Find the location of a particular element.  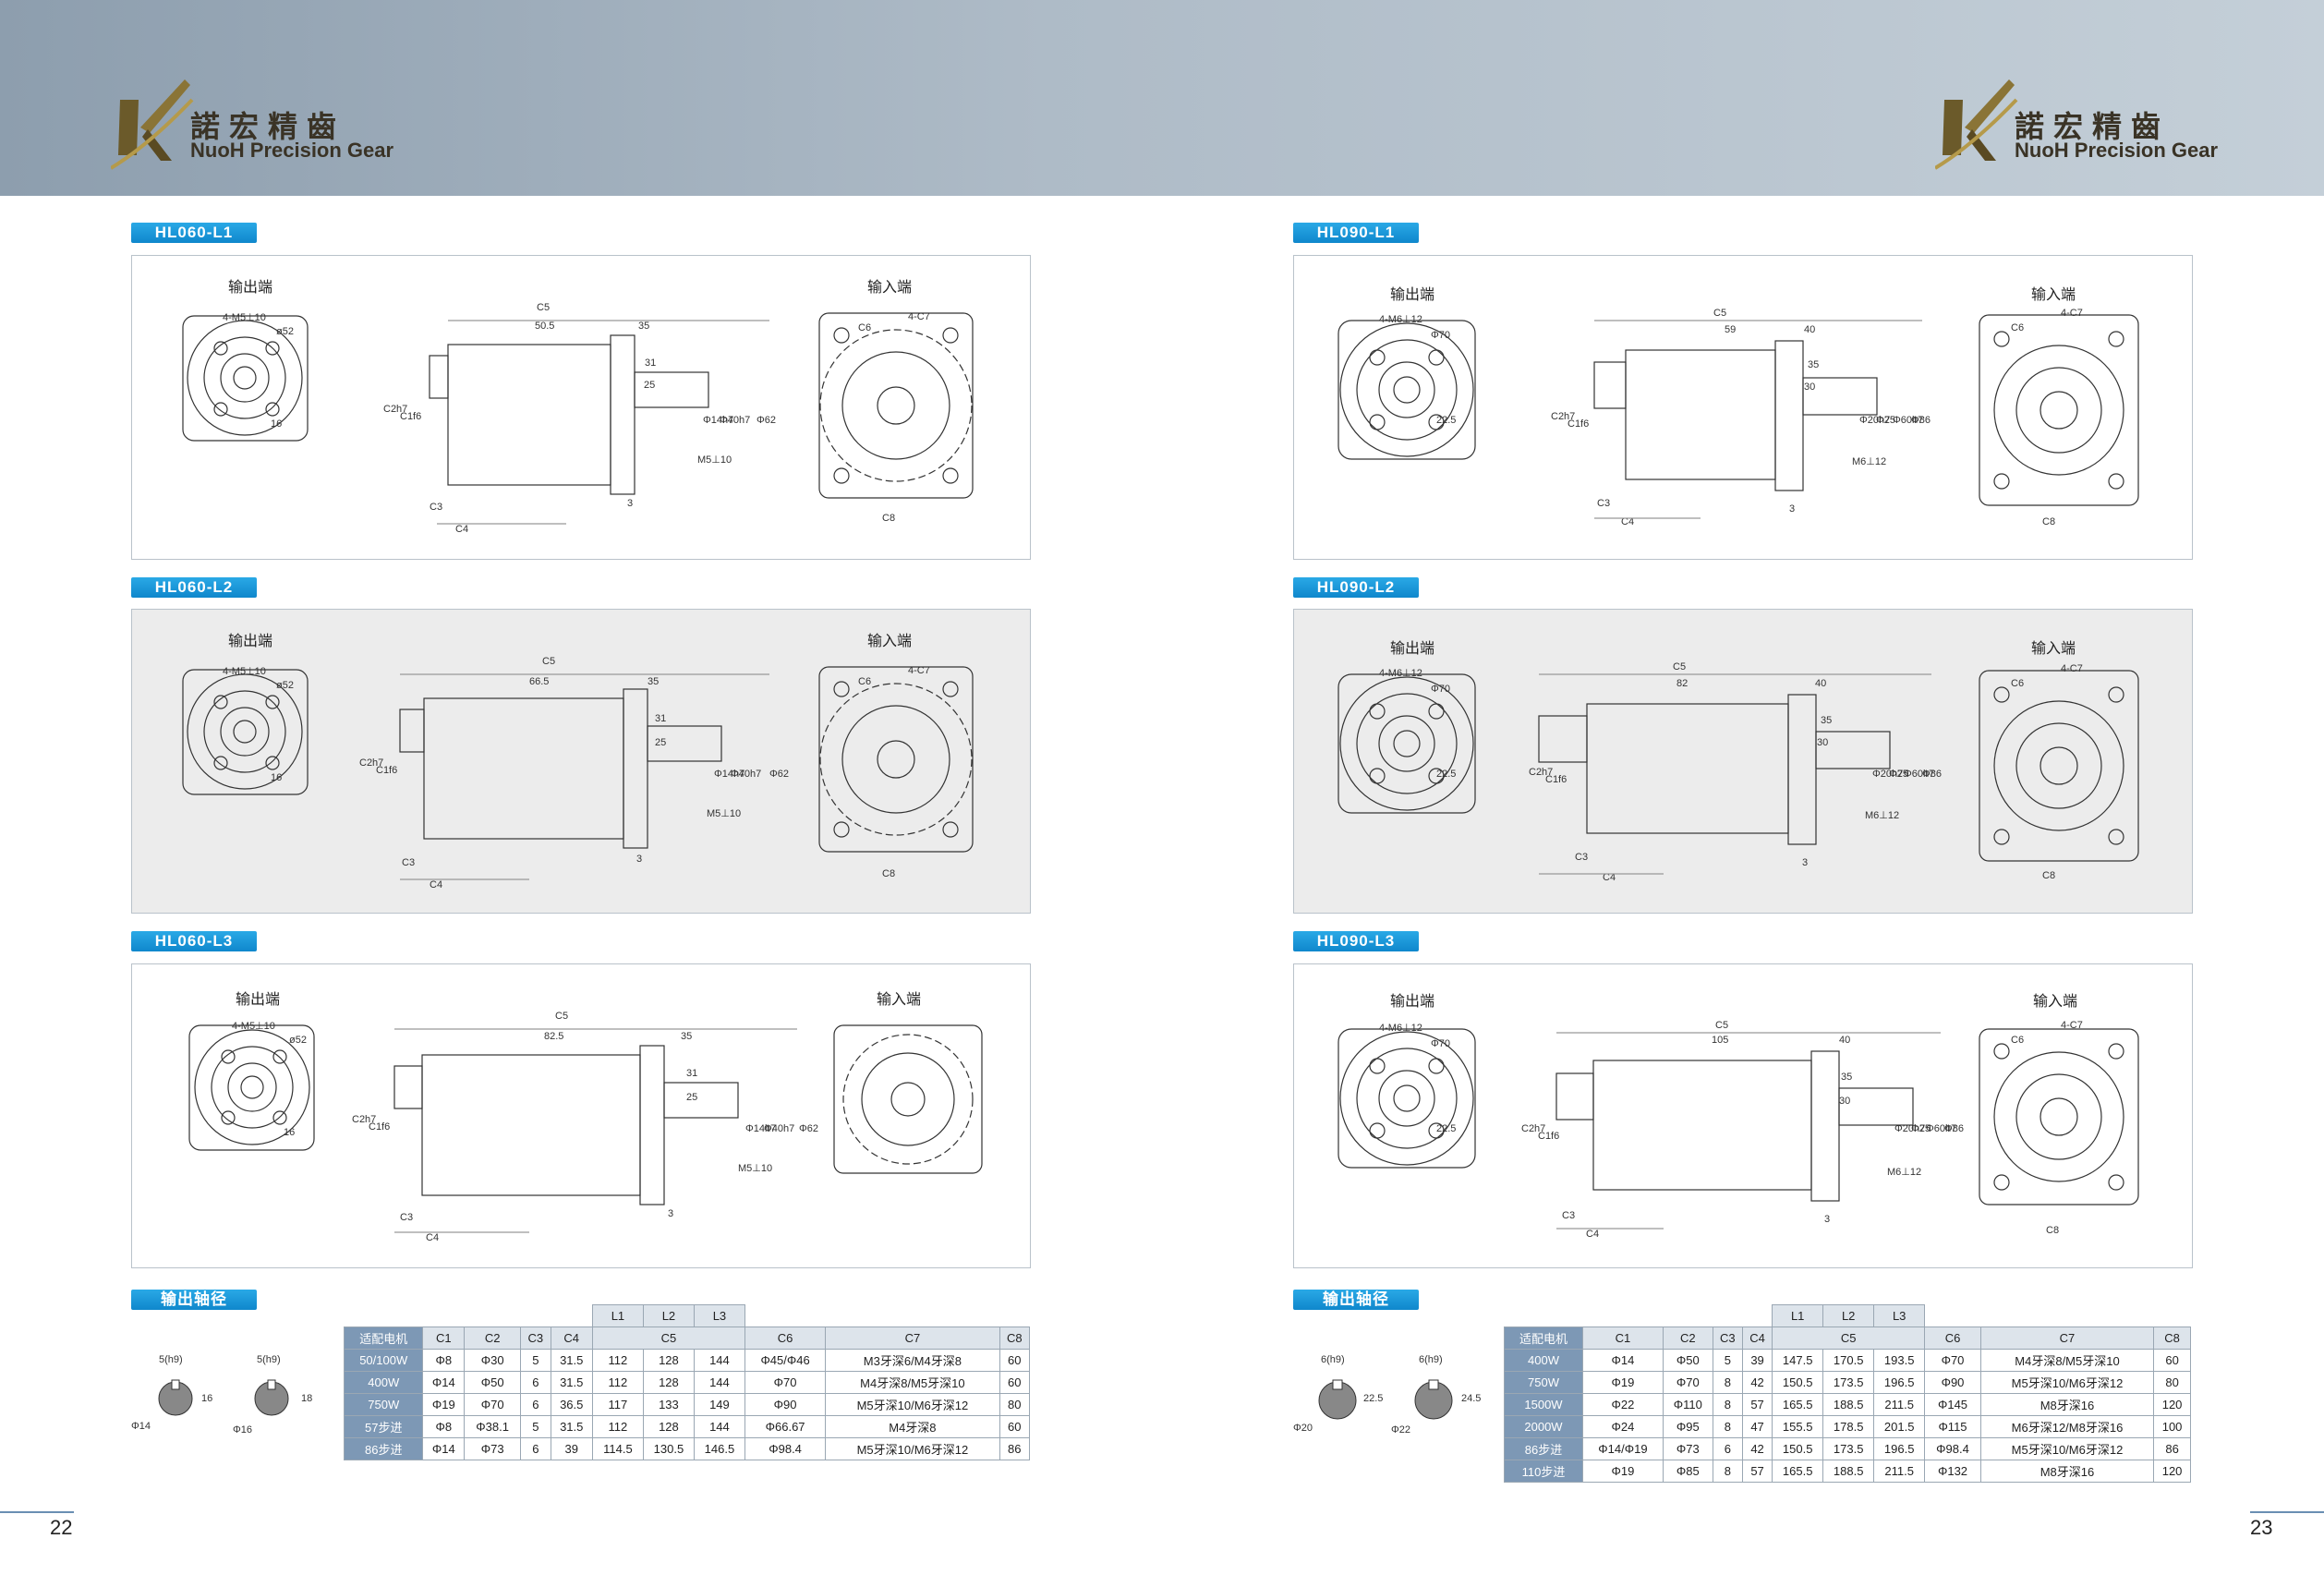

shaft-a-key: 6(h9) is located at coordinates (1333, 1359).